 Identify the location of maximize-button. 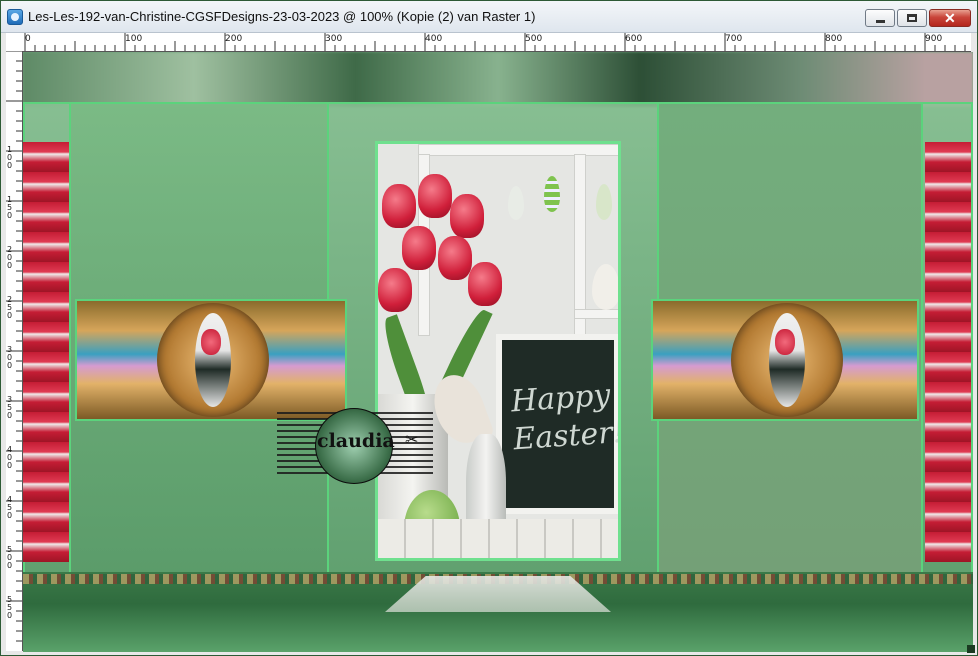
(912, 18).